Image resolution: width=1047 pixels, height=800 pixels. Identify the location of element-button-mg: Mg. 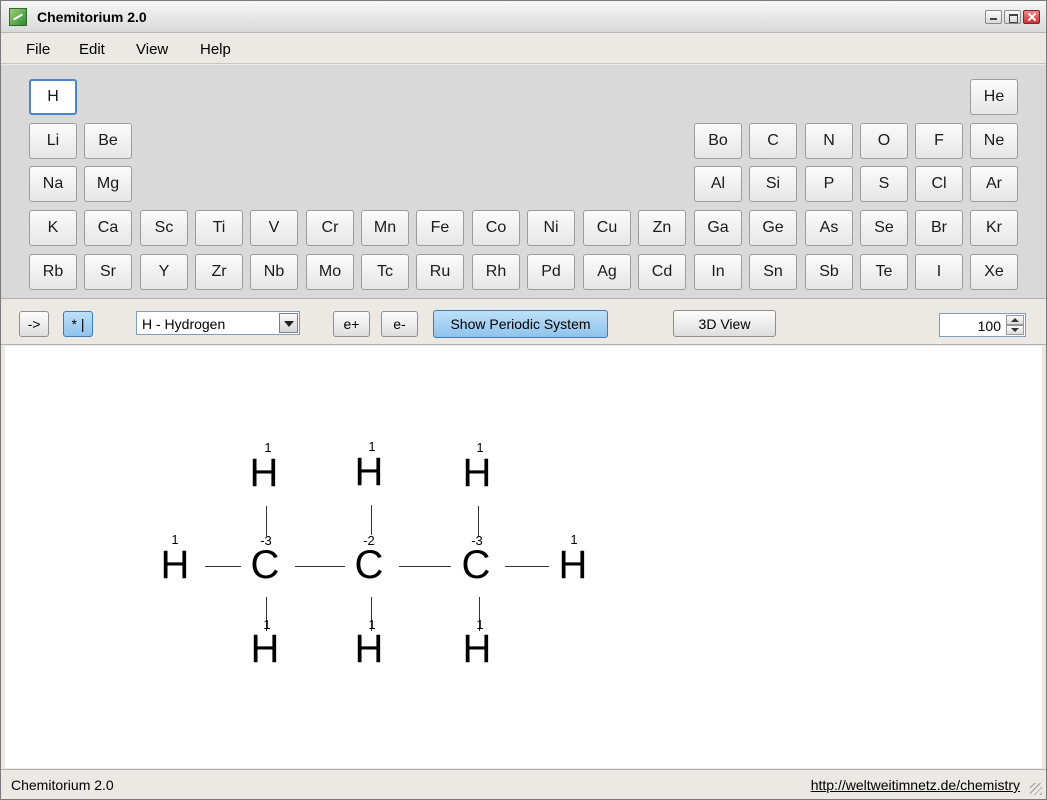
(108, 184).